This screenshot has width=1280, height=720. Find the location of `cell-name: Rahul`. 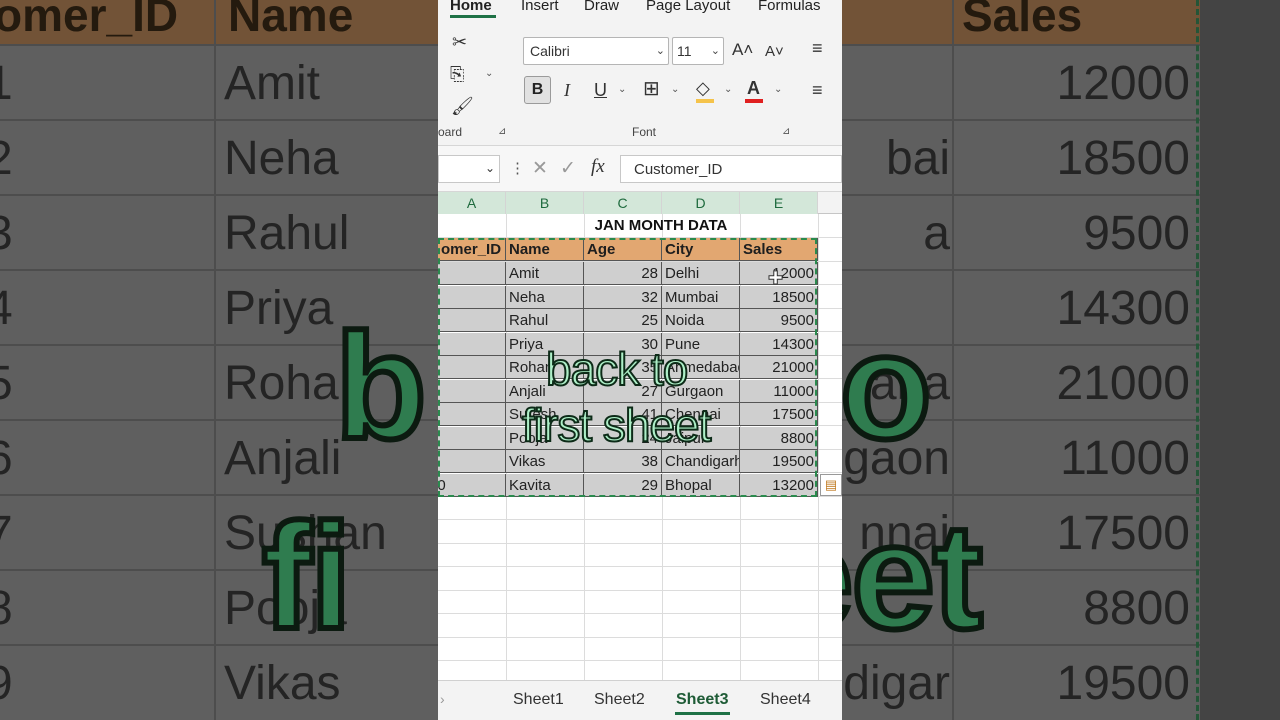

cell-name: Rahul is located at coordinates (545, 320).